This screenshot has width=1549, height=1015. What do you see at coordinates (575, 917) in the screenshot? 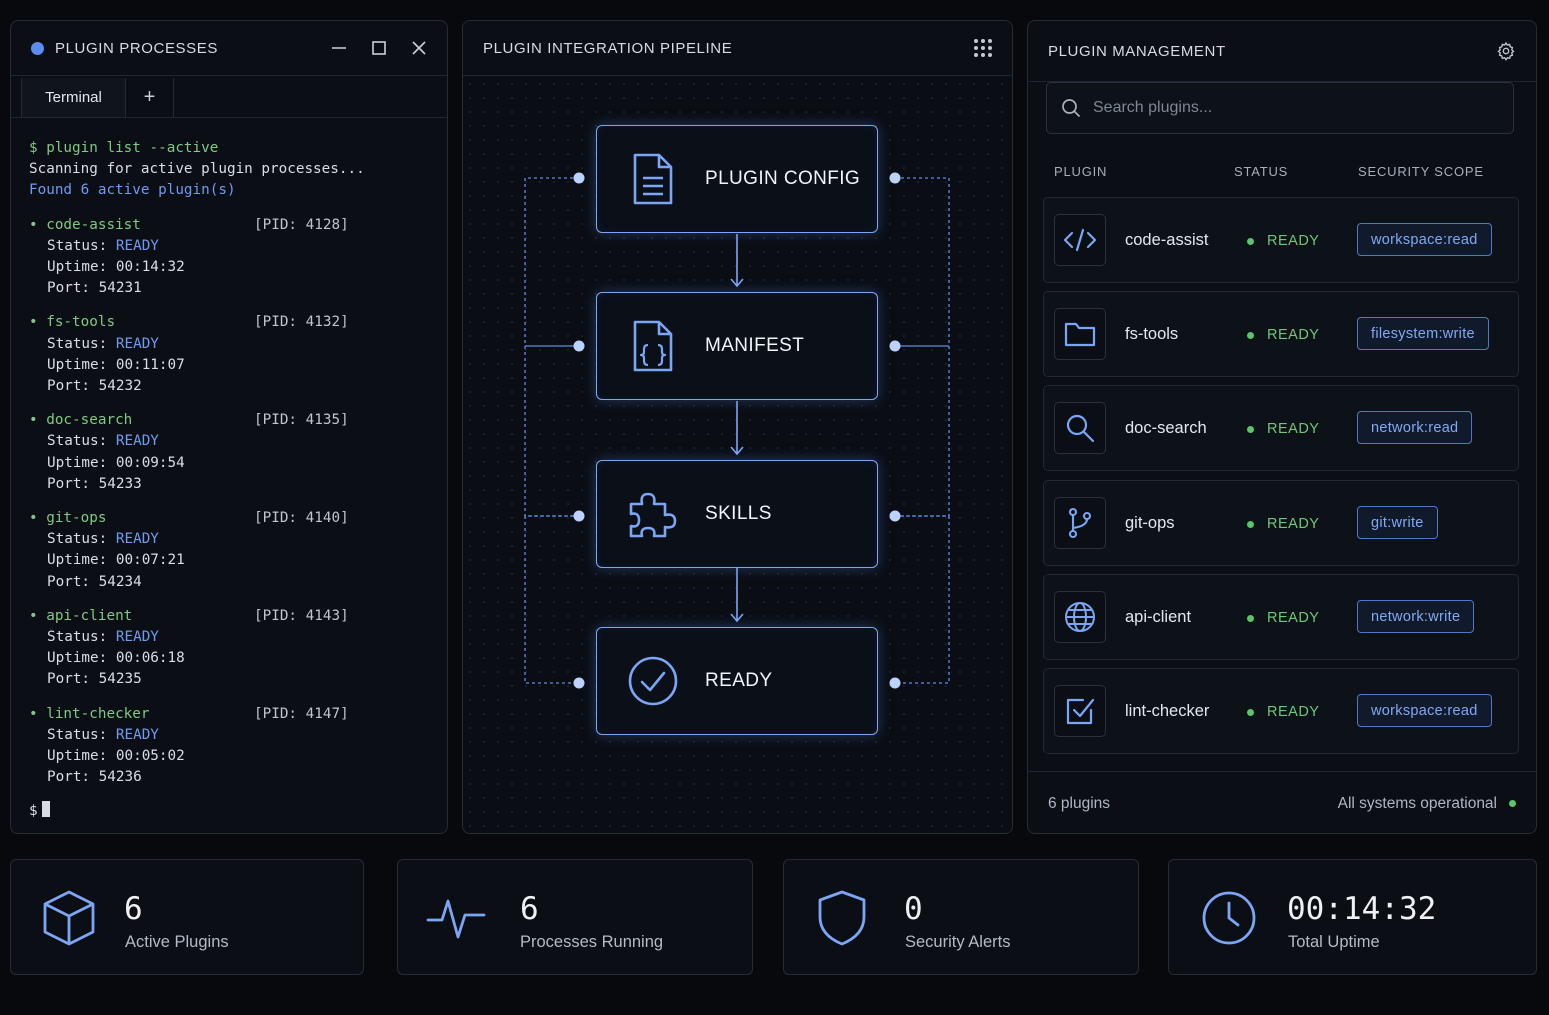
I see `stat-card-processes-running: 6 Processes Running` at bounding box center [575, 917].